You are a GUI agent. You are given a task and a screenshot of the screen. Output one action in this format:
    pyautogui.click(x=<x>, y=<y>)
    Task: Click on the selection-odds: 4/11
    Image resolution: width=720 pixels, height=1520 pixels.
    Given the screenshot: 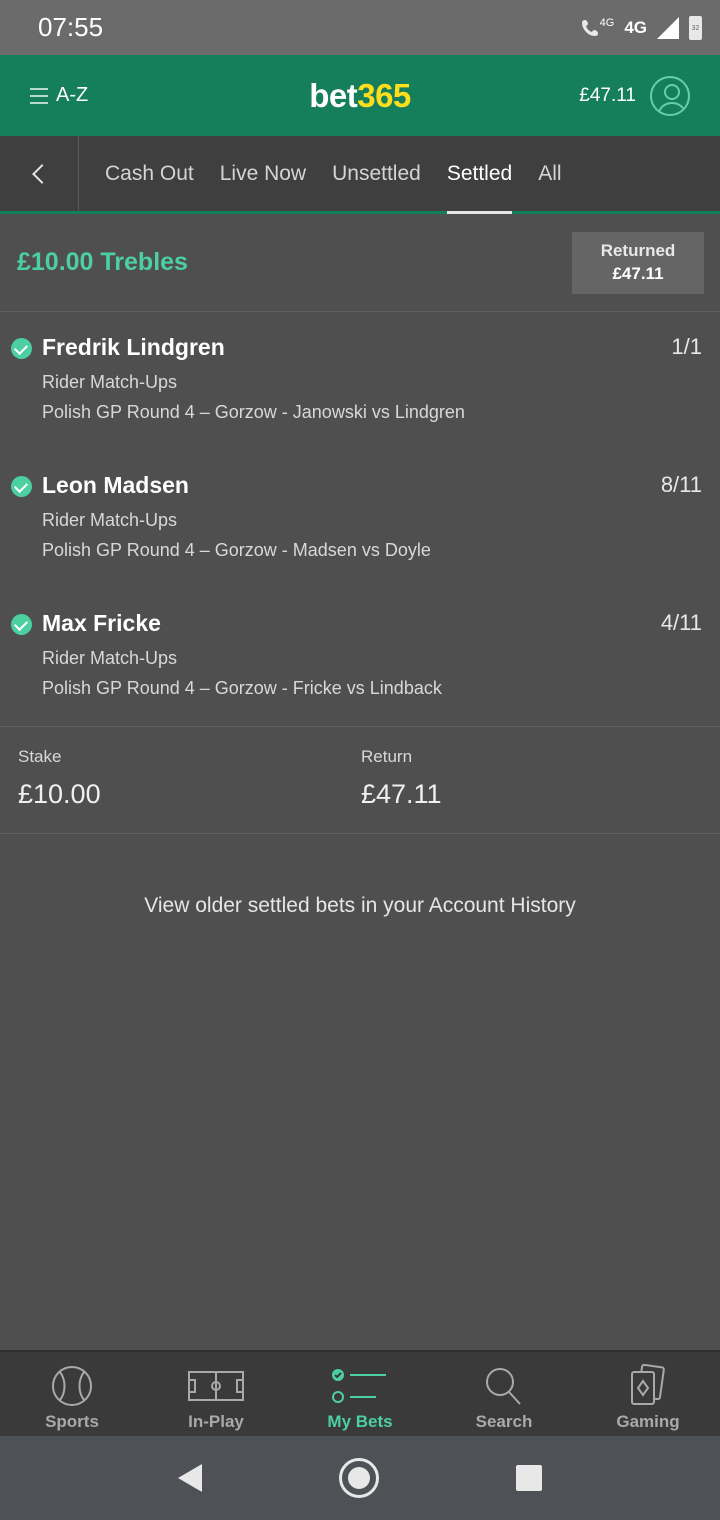 What is the action you would take?
    pyautogui.click(x=681, y=622)
    